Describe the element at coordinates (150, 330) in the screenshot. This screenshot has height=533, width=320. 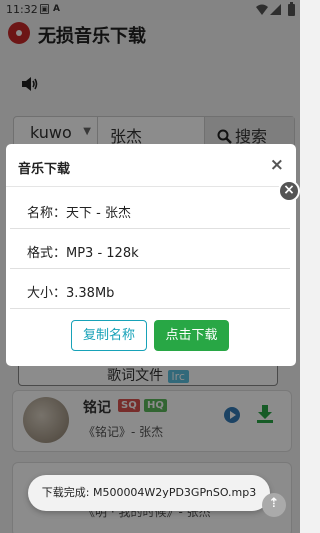
I see `alert-actions: 复制名称 点击下载` at that location.